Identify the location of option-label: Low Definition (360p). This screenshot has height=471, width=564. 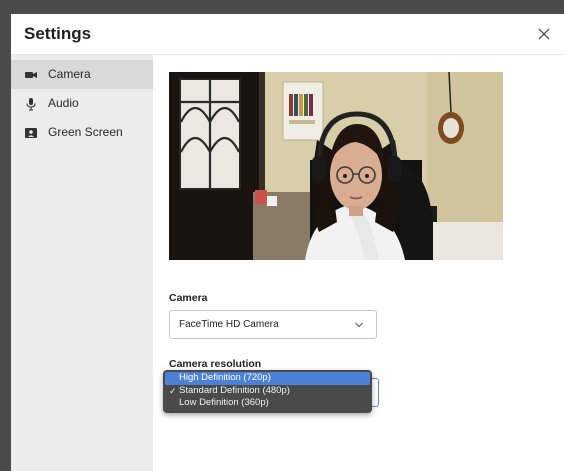
(224, 402).